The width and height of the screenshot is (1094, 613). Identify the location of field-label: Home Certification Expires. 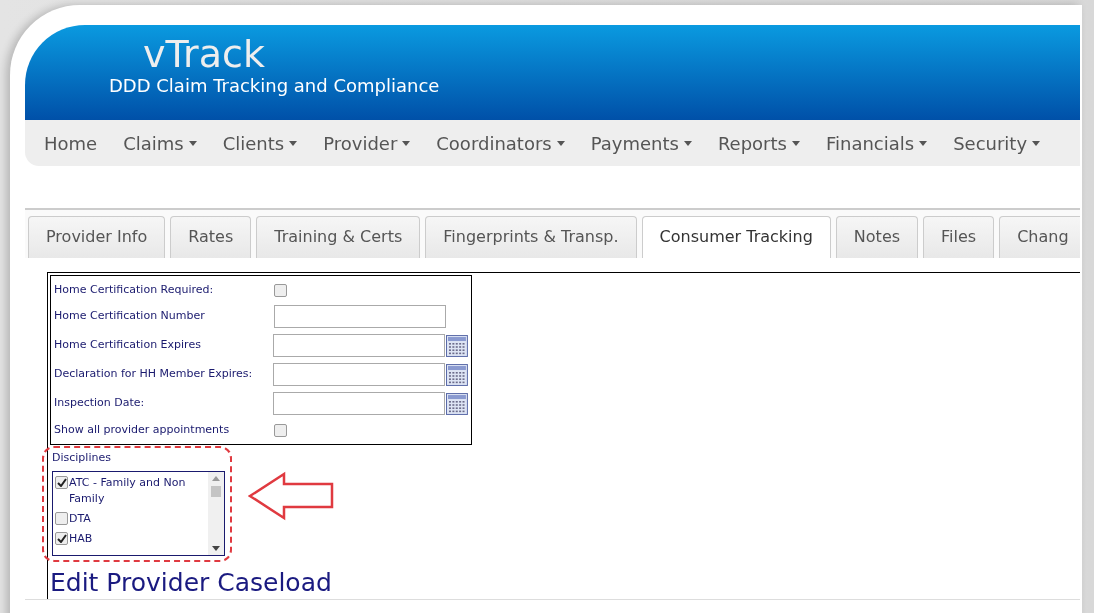
(128, 345).